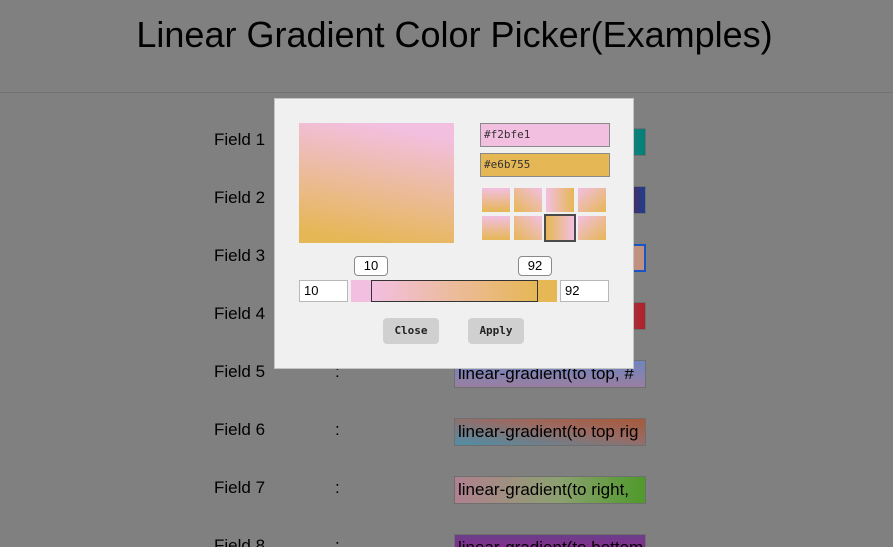 Image resolution: width=893 pixels, height=547 pixels. I want to click on field-label: Field 7, so click(240, 487).